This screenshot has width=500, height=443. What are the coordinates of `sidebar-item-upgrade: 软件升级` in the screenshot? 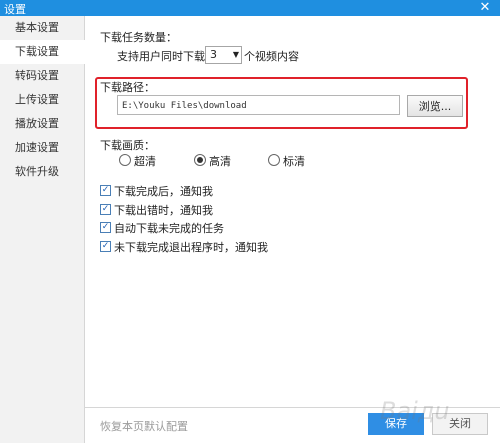 It's located at (42, 172).